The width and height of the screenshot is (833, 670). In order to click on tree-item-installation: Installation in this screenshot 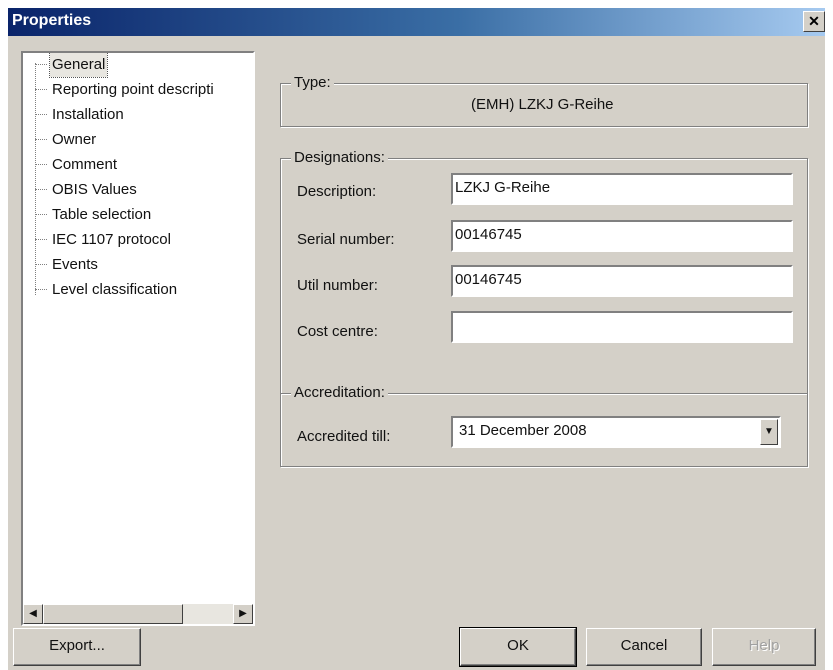, I will do `click(80, 115)`.